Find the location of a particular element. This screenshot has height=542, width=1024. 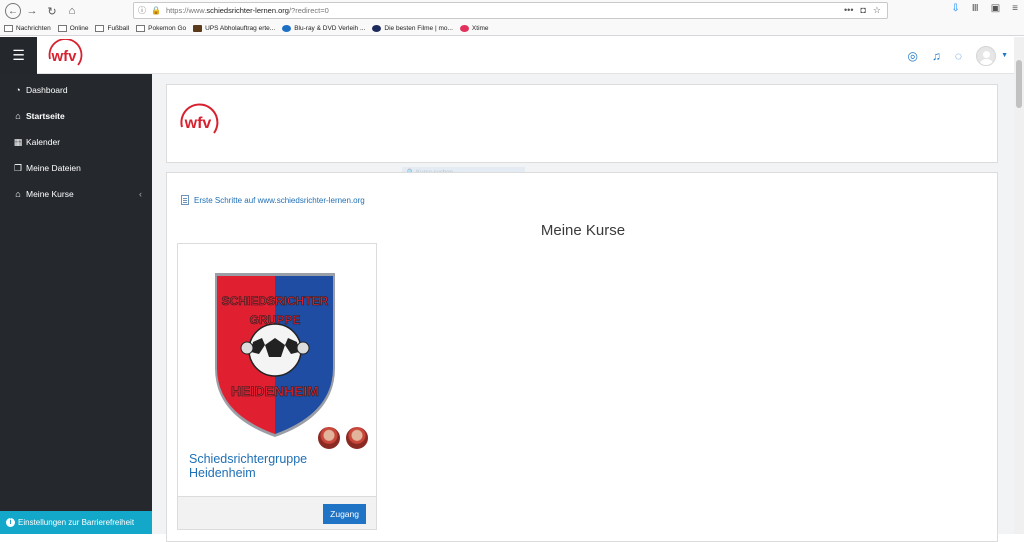

bookmark-item: Pokemon Go is located at coordinates (161, 28).